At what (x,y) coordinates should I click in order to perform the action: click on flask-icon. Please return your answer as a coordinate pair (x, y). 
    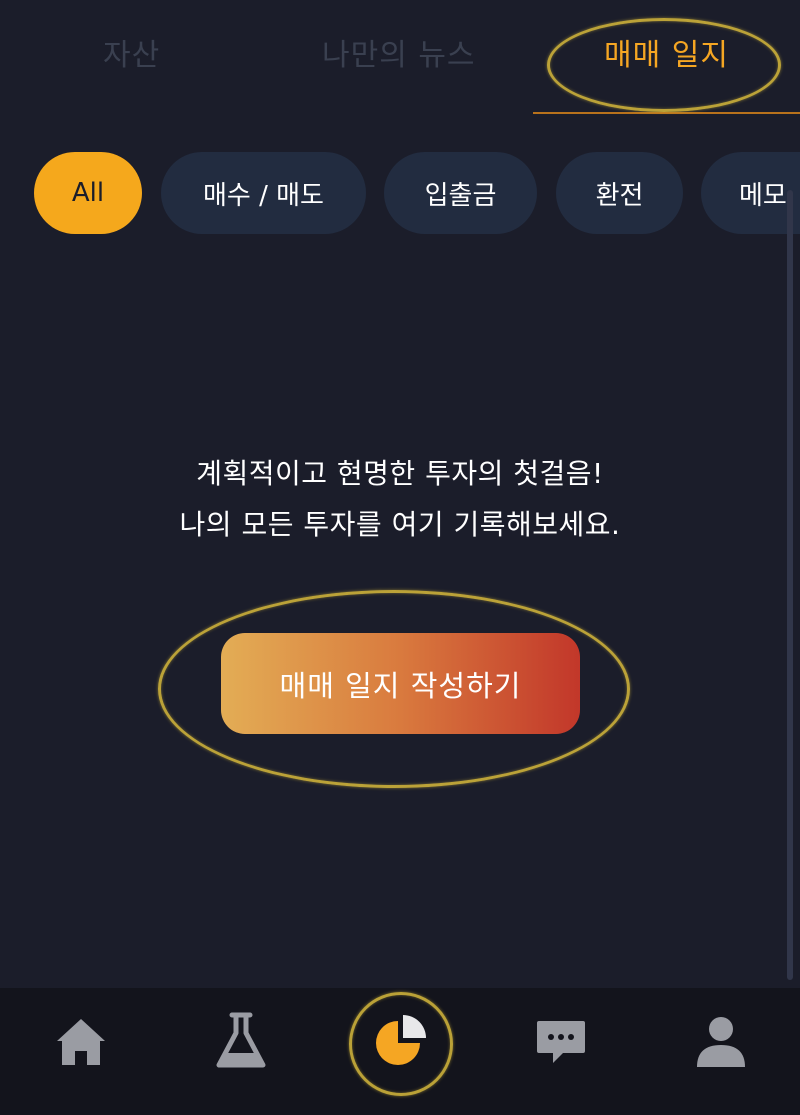
    Looking at the image, I should click on (241, 1040).